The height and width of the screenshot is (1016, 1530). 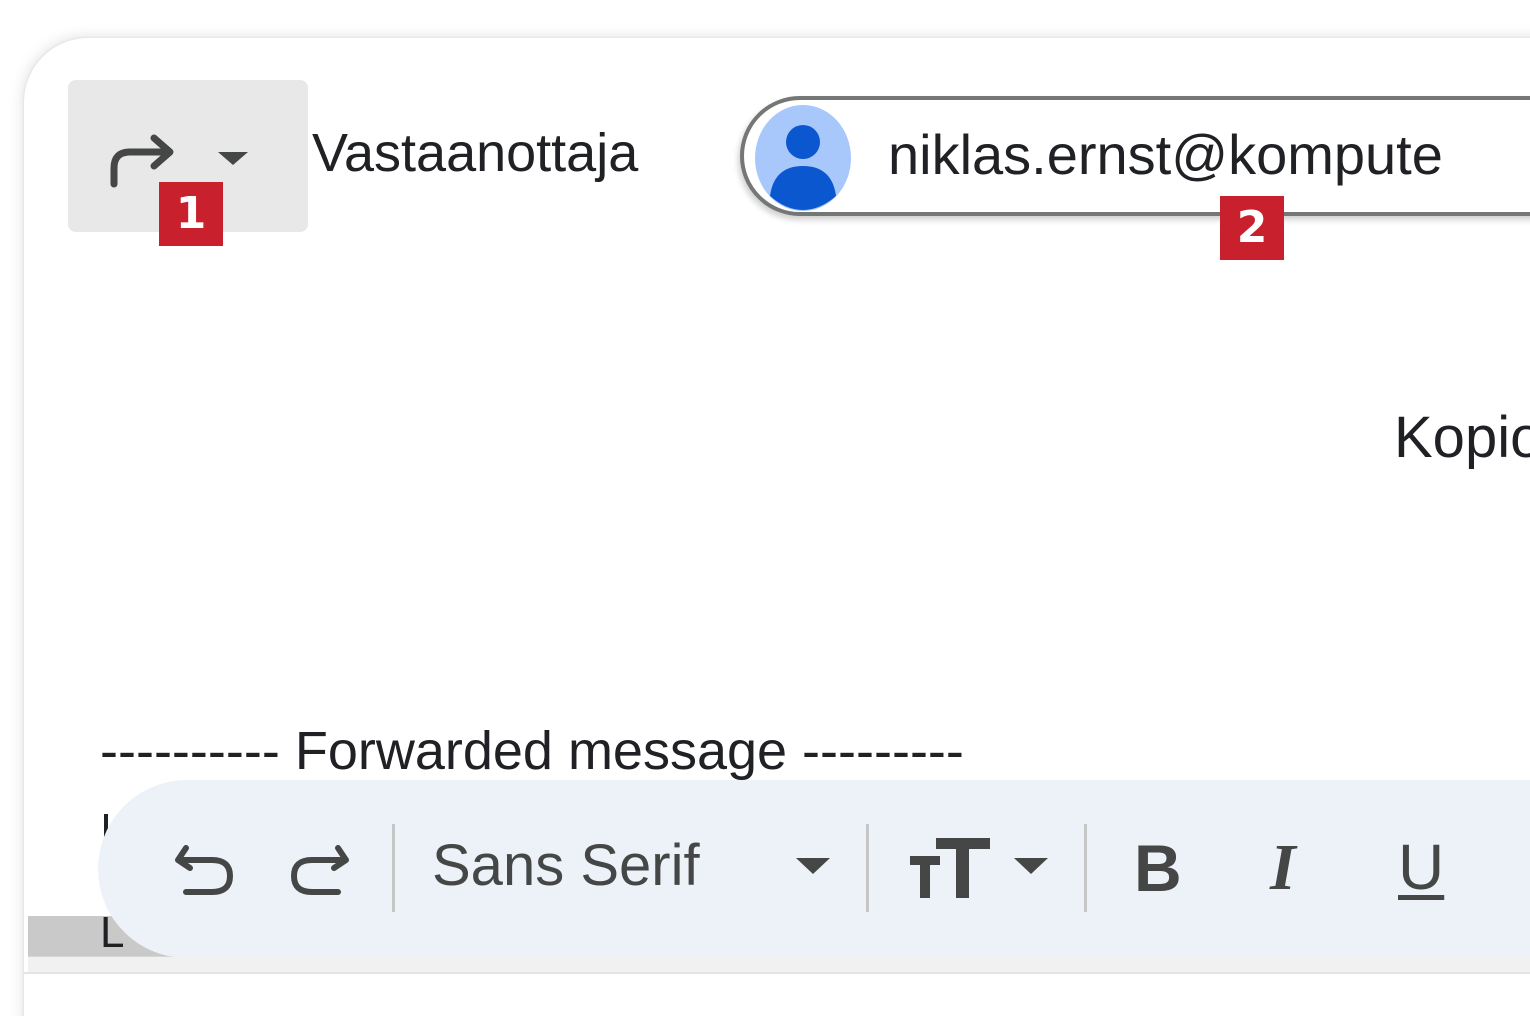 What do you see at coordinates (1462, 437) in the screenshot?
I see `cc-link: Kopio` at bounding box center [1462, 437].